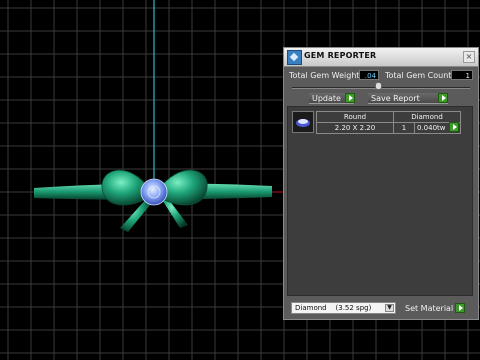 The width and height of the screenshot is (480, 360). What do you see at coordinates (340, 55) in the screenshot?
I see `panel-title: GEM REPORTER` at bounding box center [340, 55].